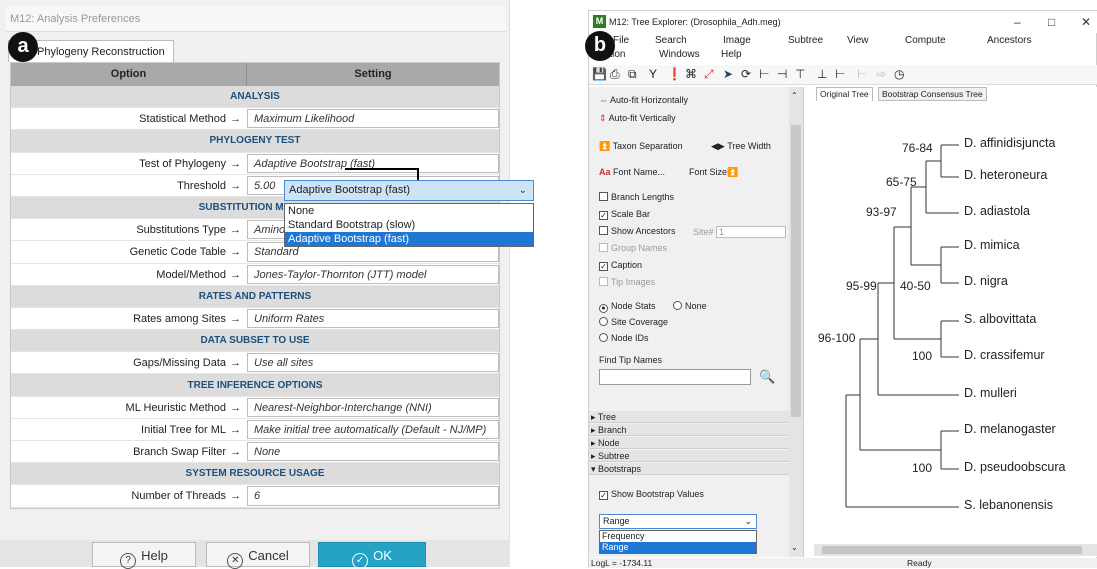 The height and width of the screenshot is (569, 1097). What do you see at coordinates (653, 74) in the screenshot?
I see `tree-icon: Y` at bounding box center [653, 74].